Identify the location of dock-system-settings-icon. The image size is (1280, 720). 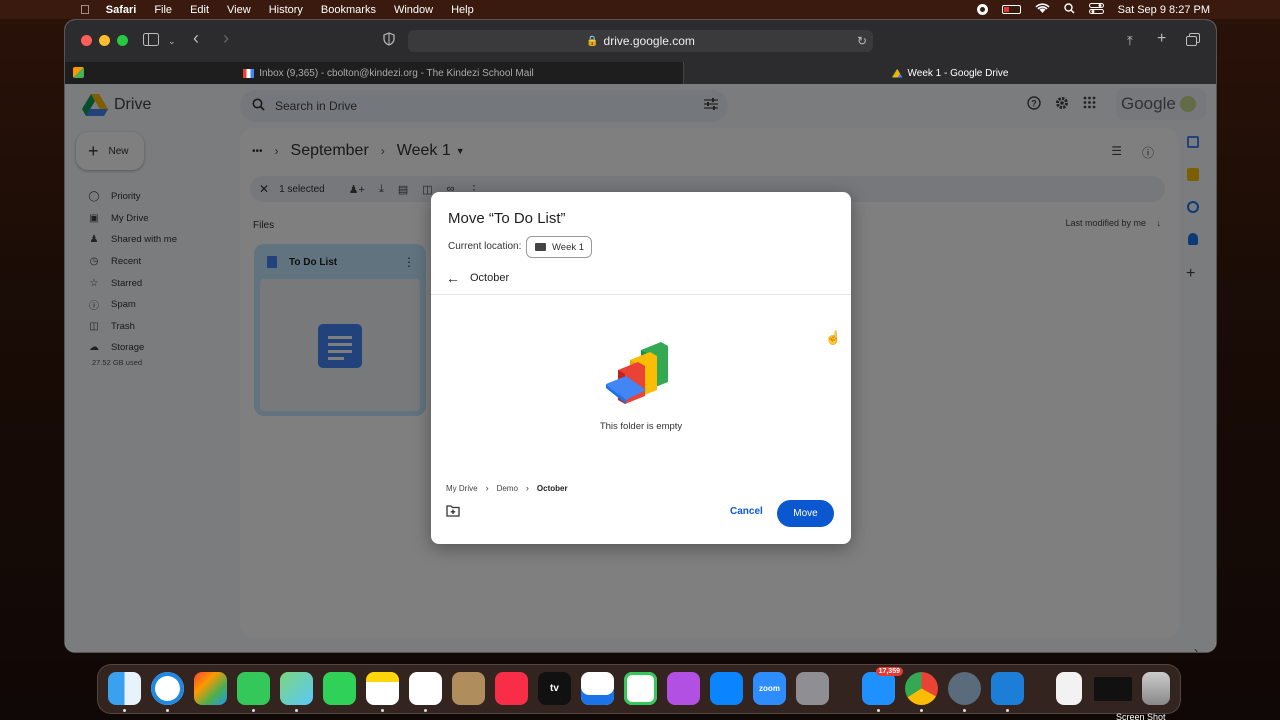
(812, 688).